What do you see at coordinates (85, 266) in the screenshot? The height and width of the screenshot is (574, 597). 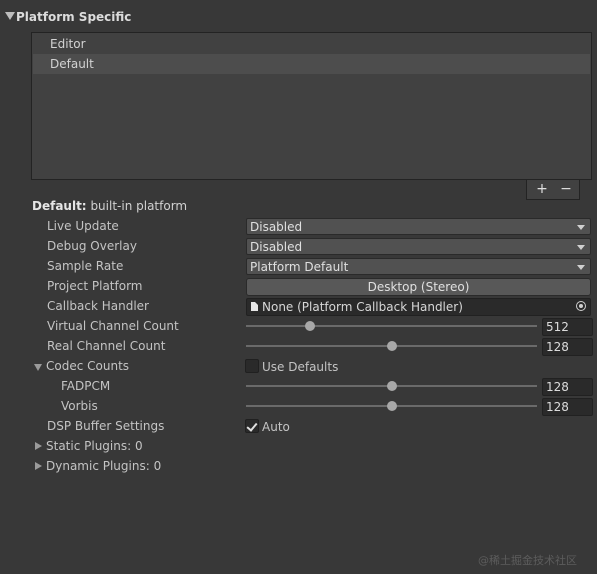 I see `sample-rate-label: Sample Rate` at bounding box center [85, 266].